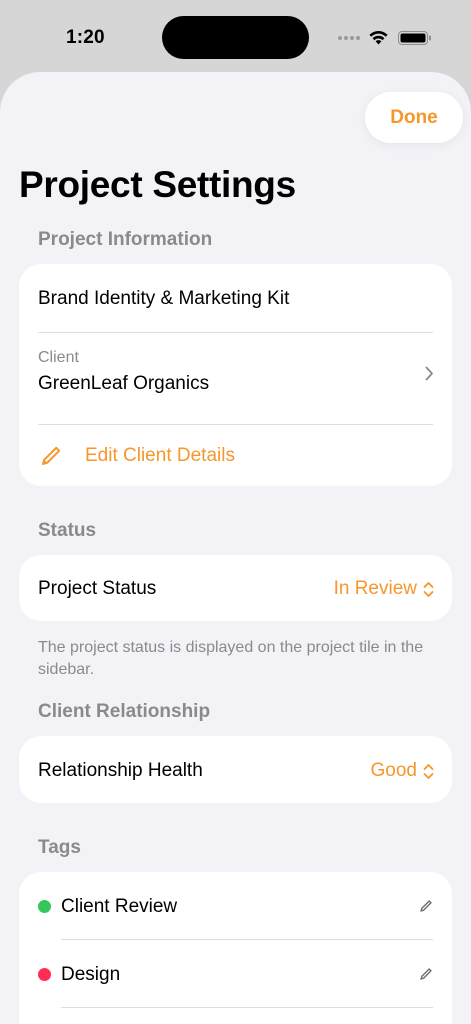  I want to click on pencil-icon, so click(51, 455).